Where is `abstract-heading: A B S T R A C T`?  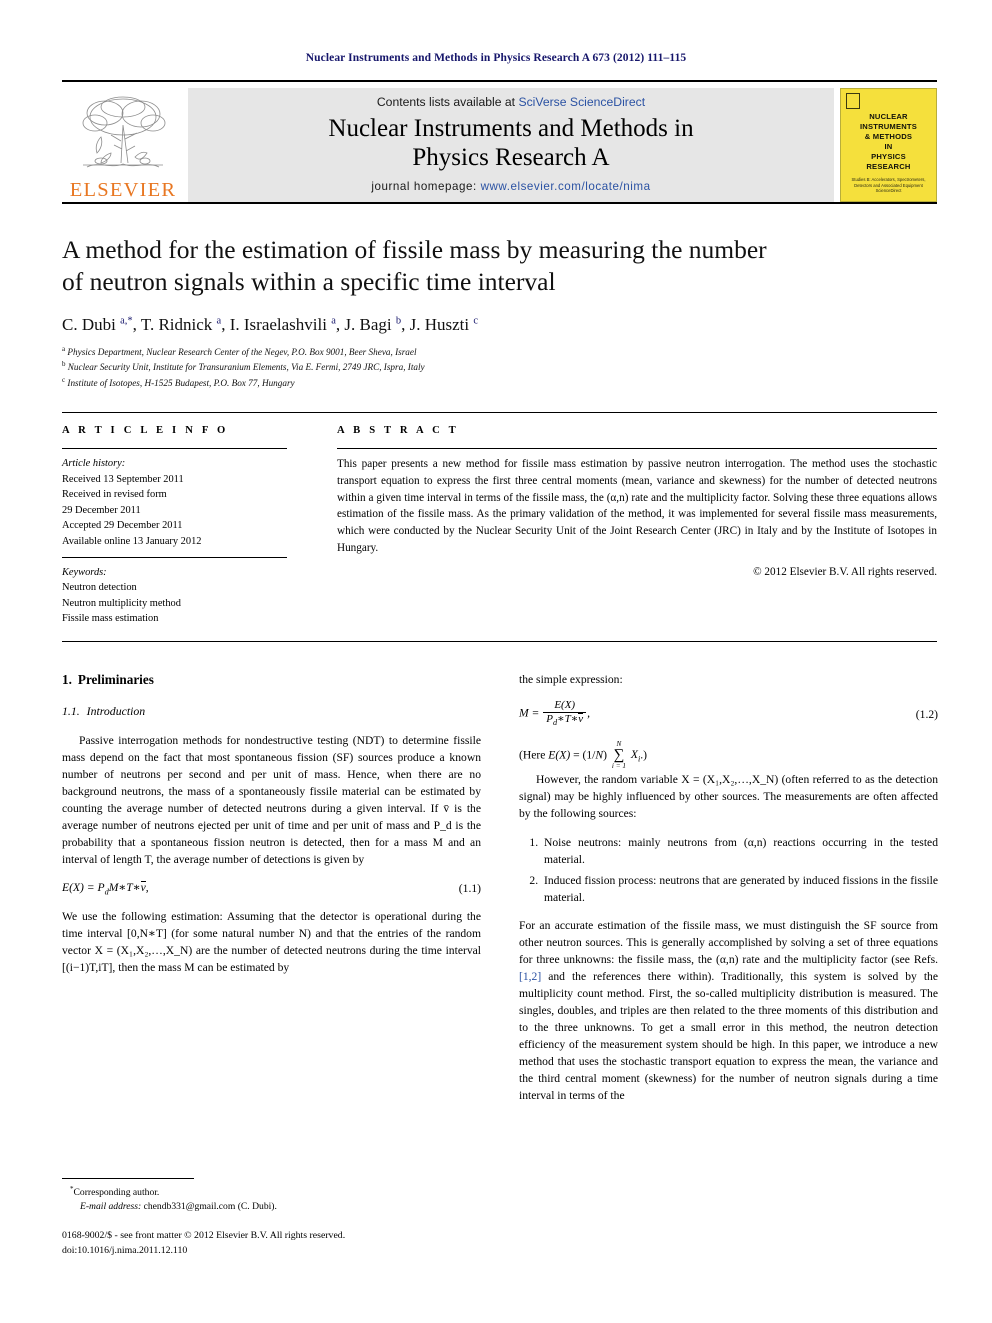 abstract-heading: A B S T R A C T is located at coordinates (398, 430).